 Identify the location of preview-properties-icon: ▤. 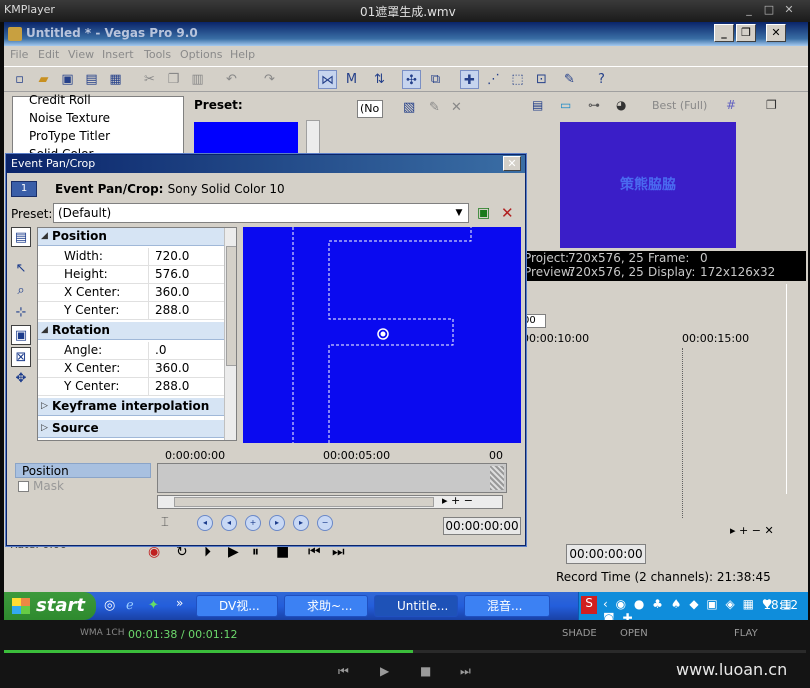
(537, 105).